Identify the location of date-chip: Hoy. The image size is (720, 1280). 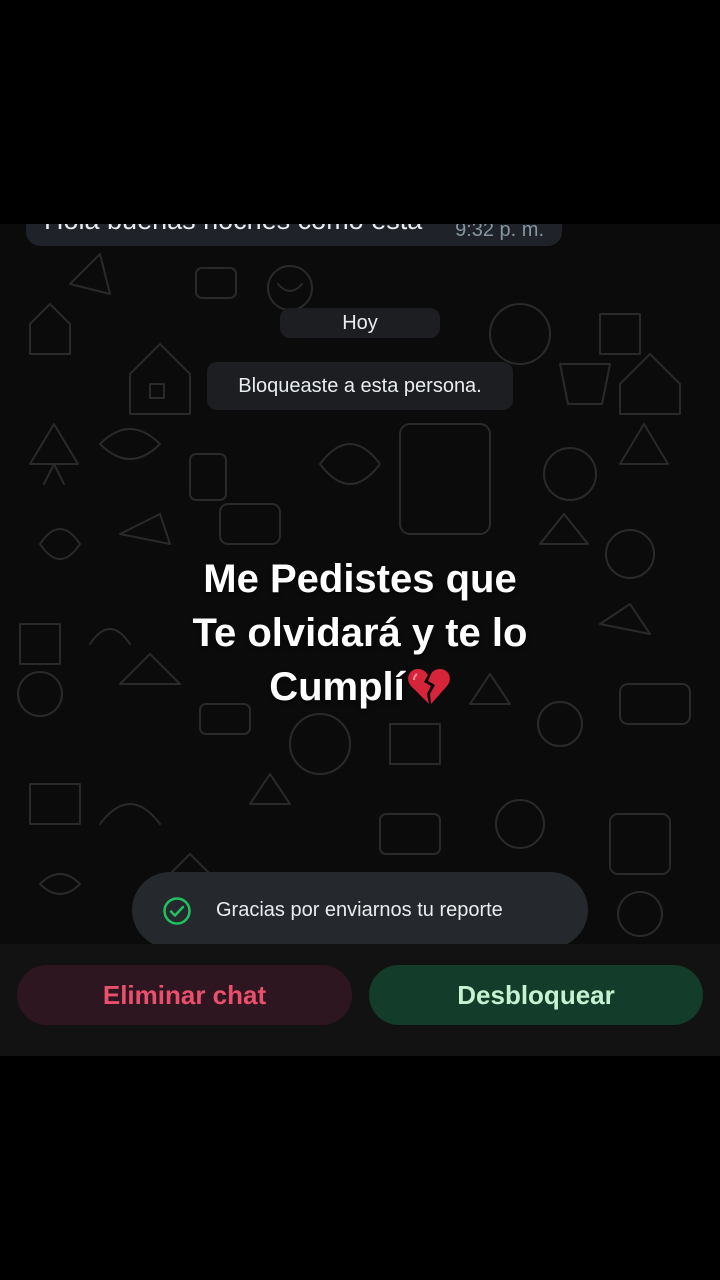
(360, 323).